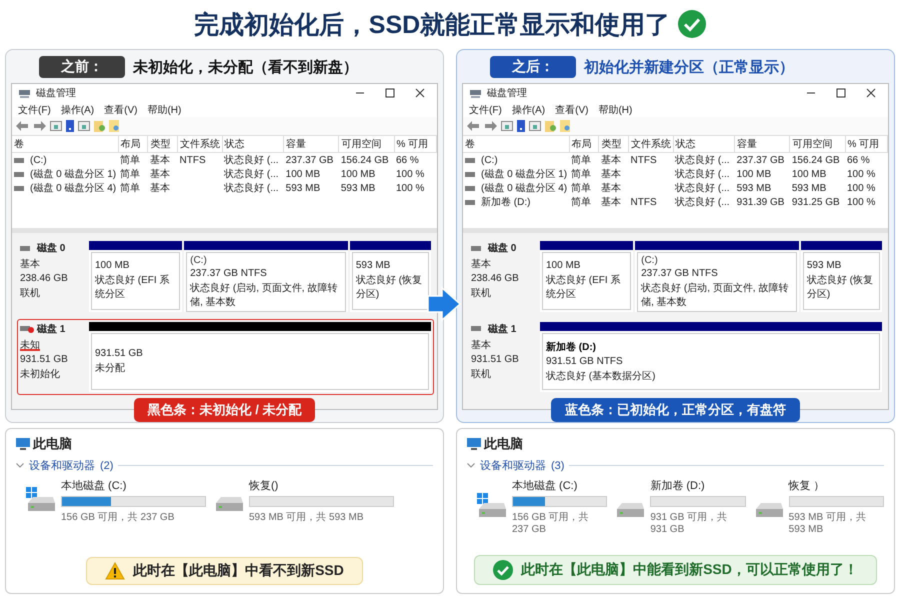  Describe the element at coordinates (30, 264) in the screenshot. I see `disk-info: 基本` at that location.